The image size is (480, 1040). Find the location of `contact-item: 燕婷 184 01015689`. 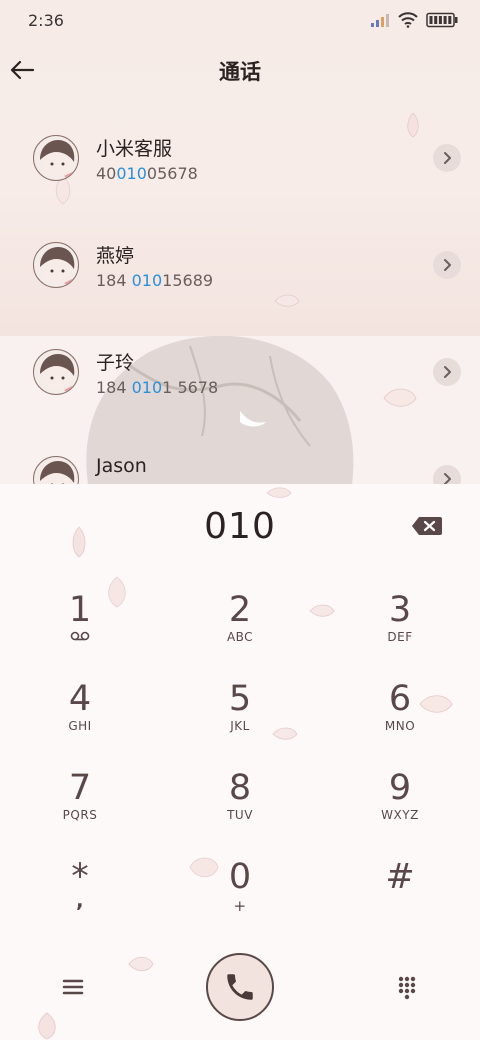

contact-item: 燕婷 184 01015689 is located at coordinates (240, 264).